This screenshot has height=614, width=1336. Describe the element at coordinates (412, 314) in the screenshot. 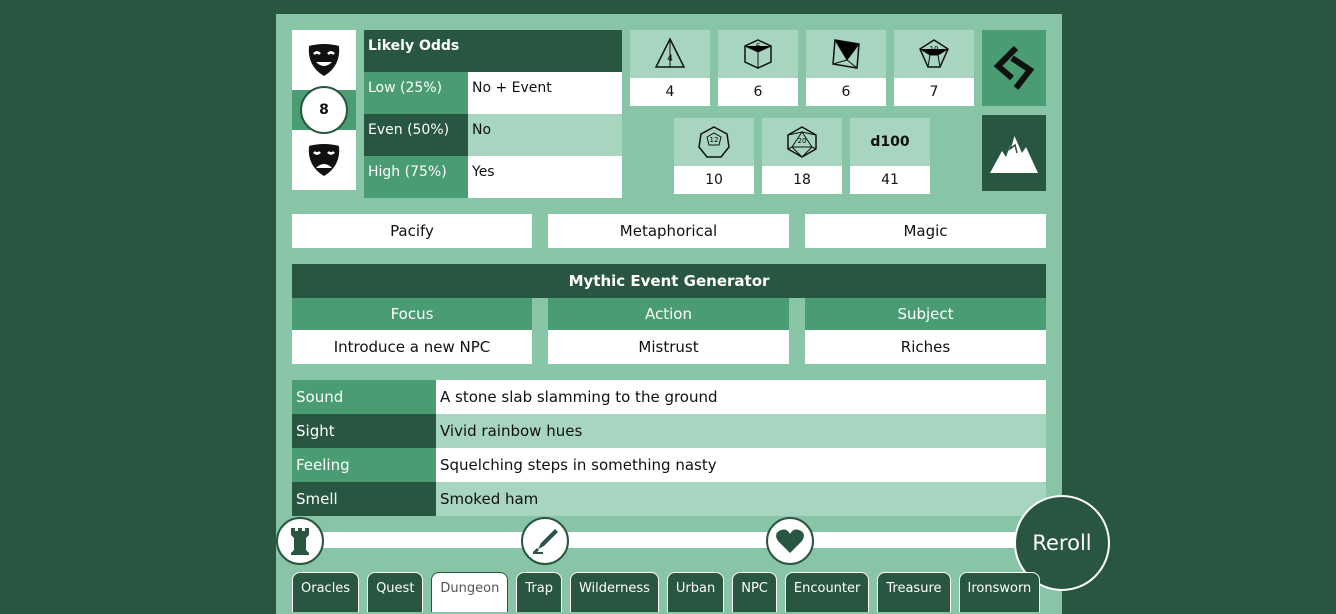

I see `event-header-focus: Focus` at that location.